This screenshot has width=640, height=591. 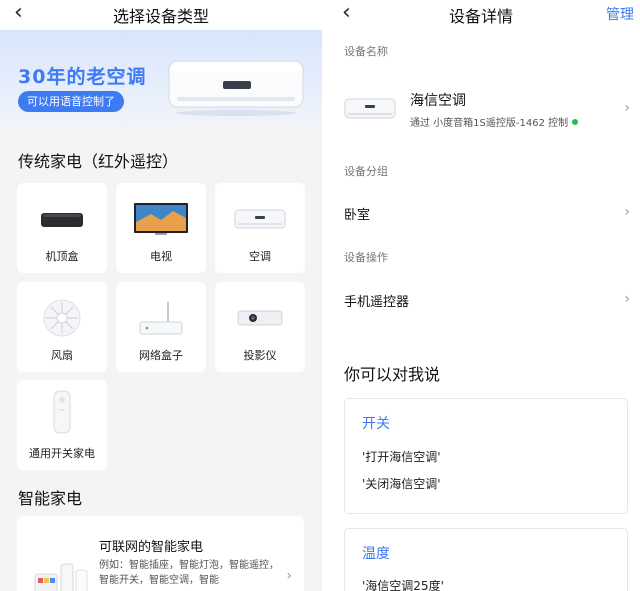 What do you see at coordinates (260, 355) in the screenshot?
I see `tile-label: 投影仪` at bounding box center [260, 355].